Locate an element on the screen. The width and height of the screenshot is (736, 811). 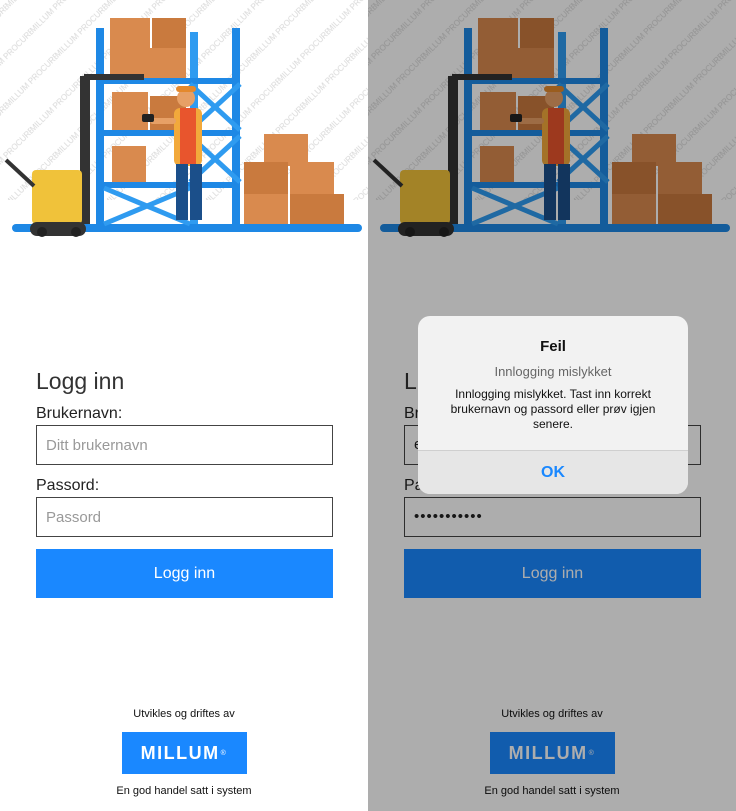
dialog-subtitle: Innlogging mislykket is located at coordinates (553, 371).